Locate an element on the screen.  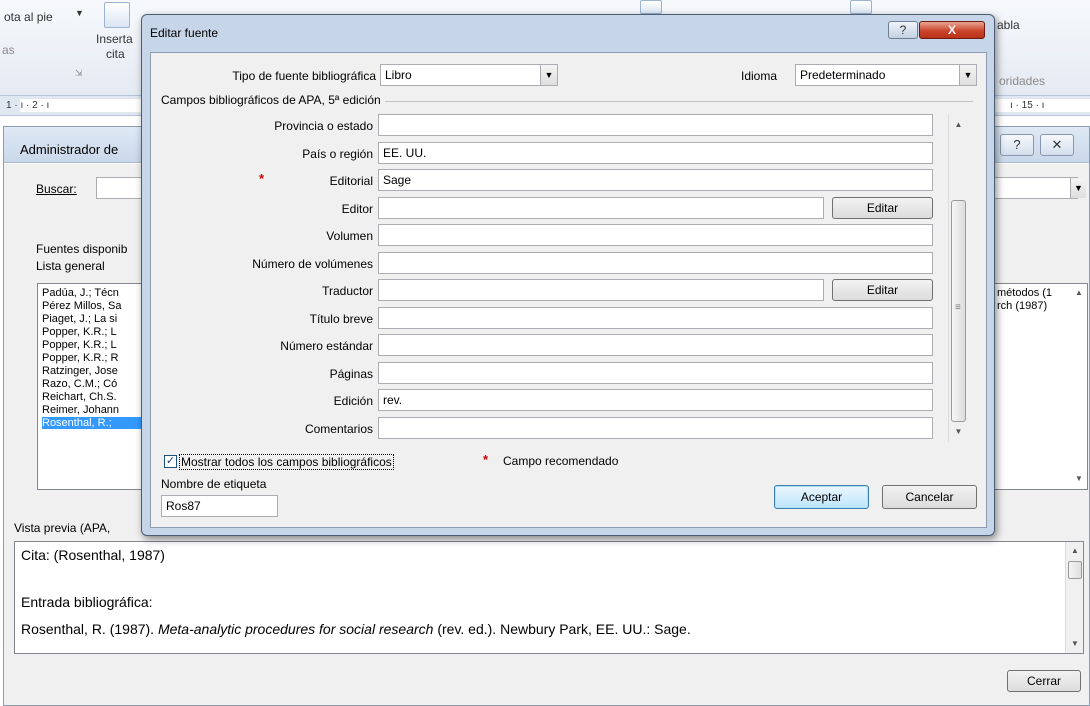
editor-label: Editor is located at coordinates (357, 209).